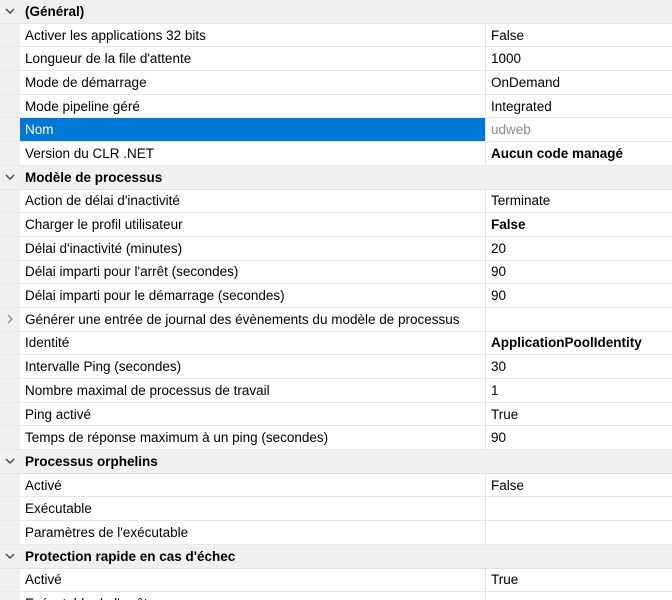 Image resolution: width=672 pixels, height=600 pixels. What do you see at coordinates (579, 153) in the screenshot?
I see `property-value: Aucun code managé` at bounding box center [579, 153].